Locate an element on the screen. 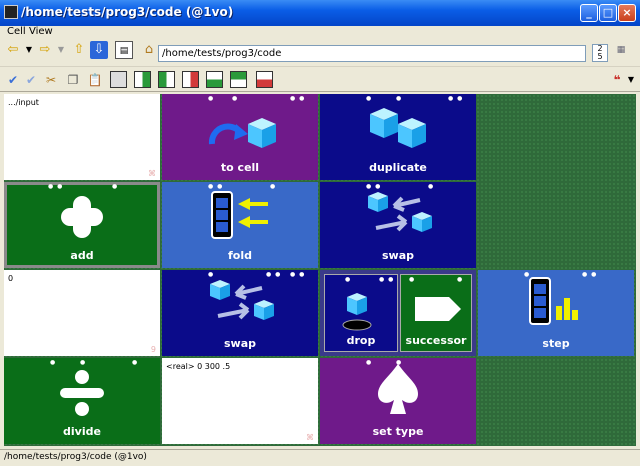 This screenshot has width=640, height=466. title-bar: /home/tests/prog3/code (@1vo) _ □ × is located at coordinates (320, 13).